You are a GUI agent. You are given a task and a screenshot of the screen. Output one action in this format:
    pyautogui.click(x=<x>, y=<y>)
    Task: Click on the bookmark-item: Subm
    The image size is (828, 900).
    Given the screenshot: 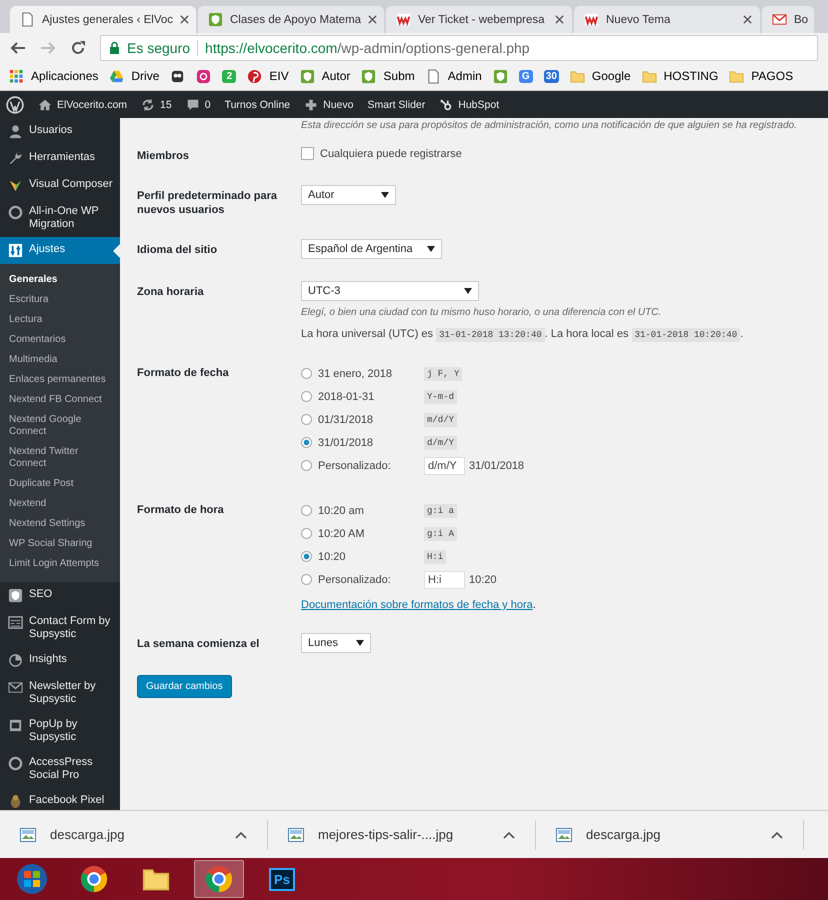 What is the action you would take?
    pyautogui.click(x=388, y=76)
    